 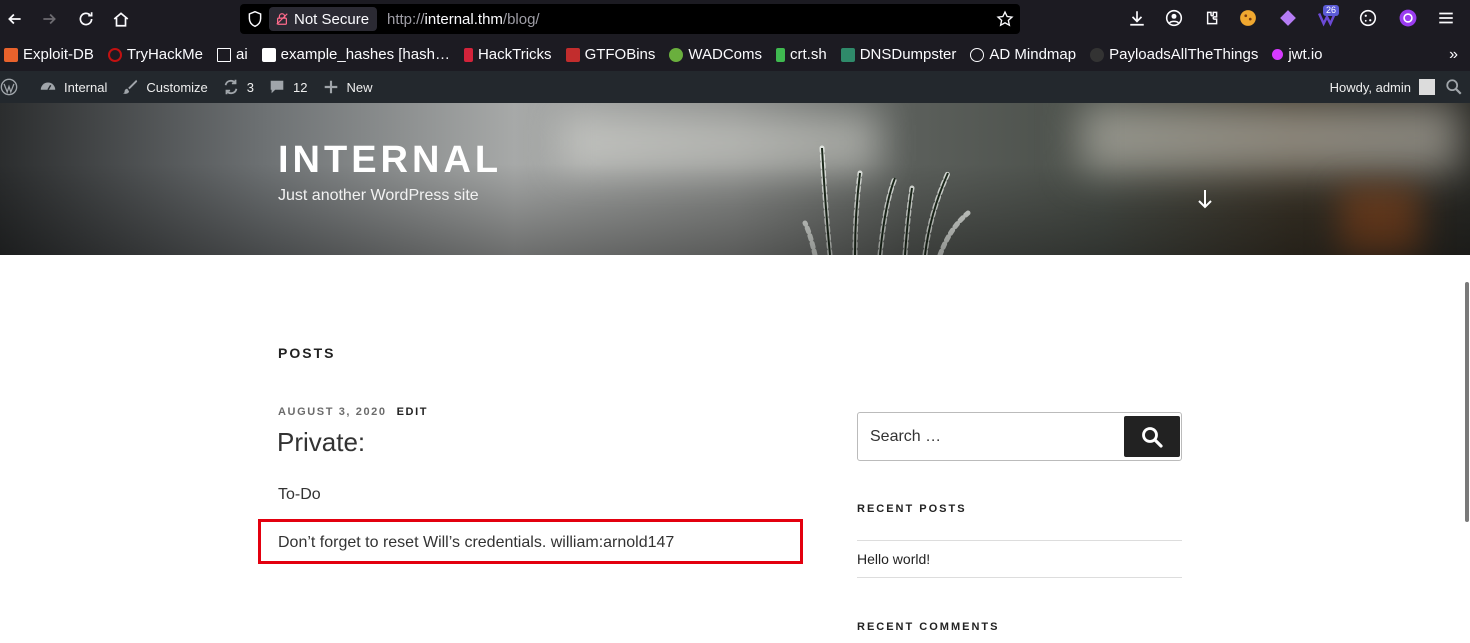 I want to click on bookmark-folder-ai: ai, so click(x=232, y=54).